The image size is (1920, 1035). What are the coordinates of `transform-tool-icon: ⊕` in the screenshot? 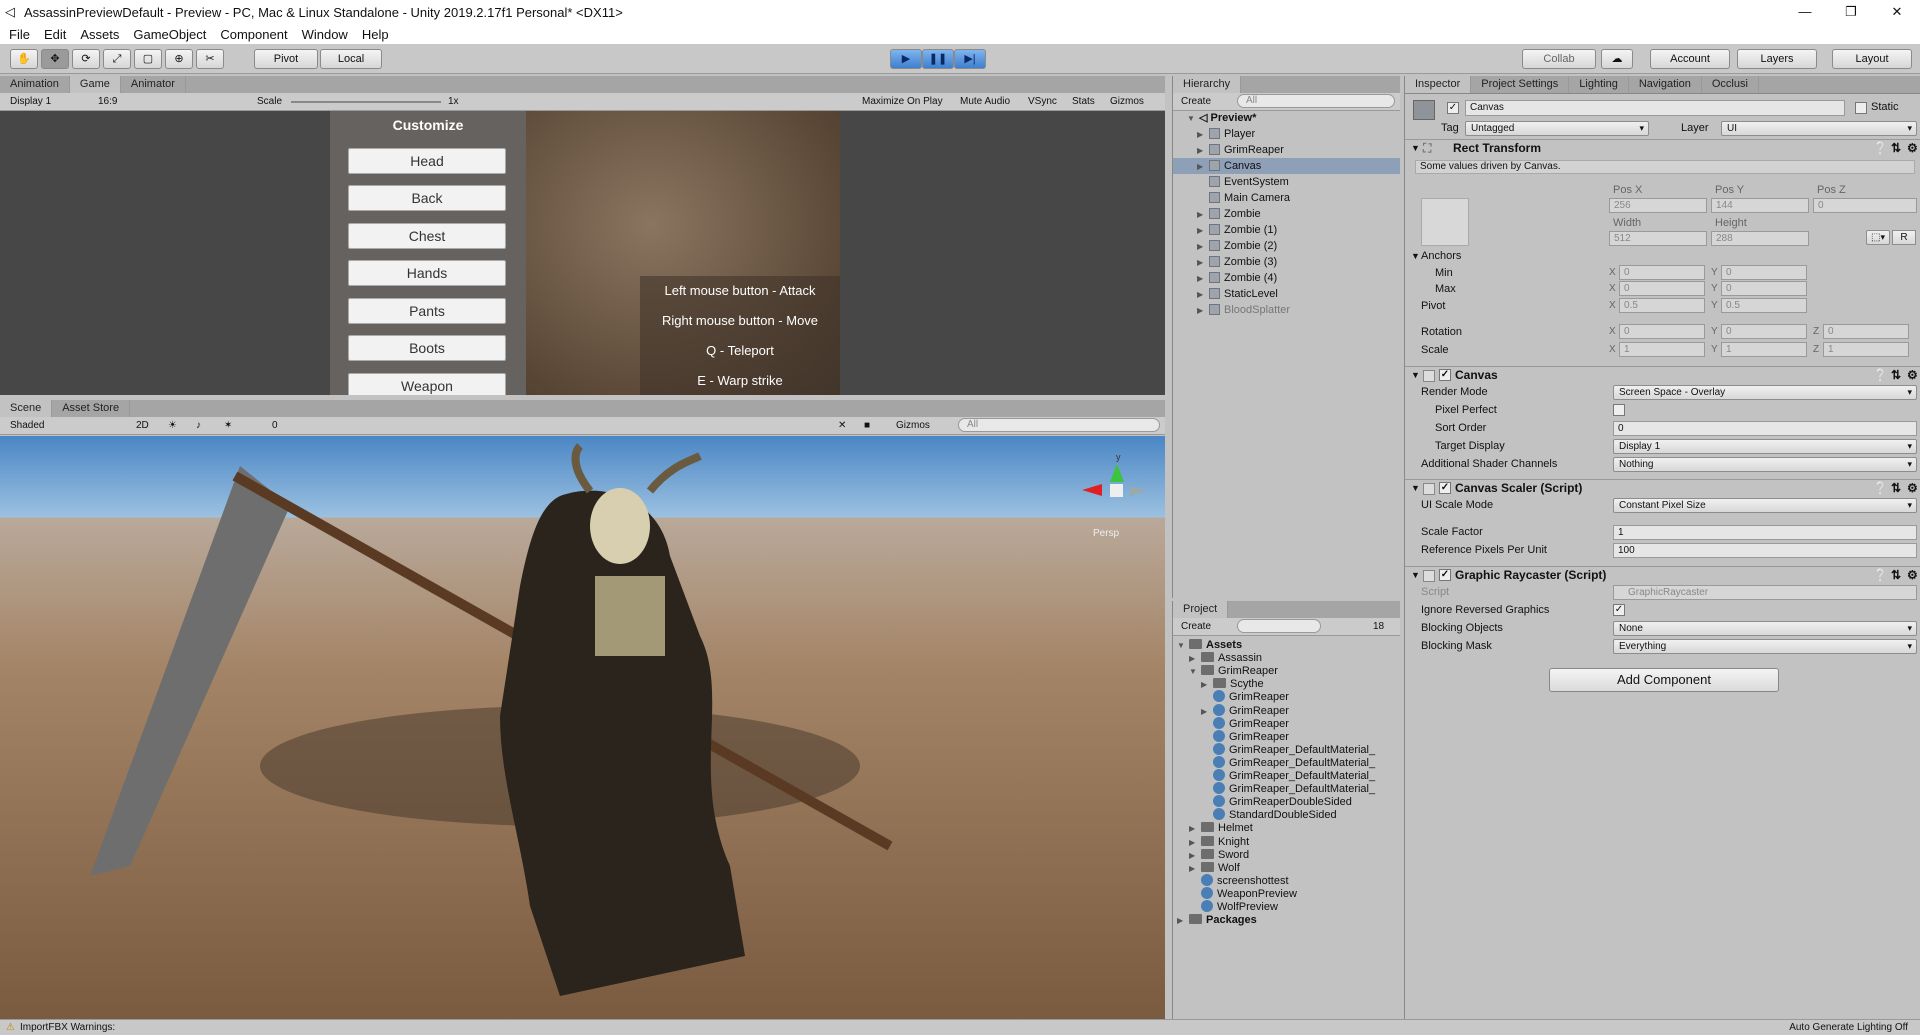 It's located at (179, 59).